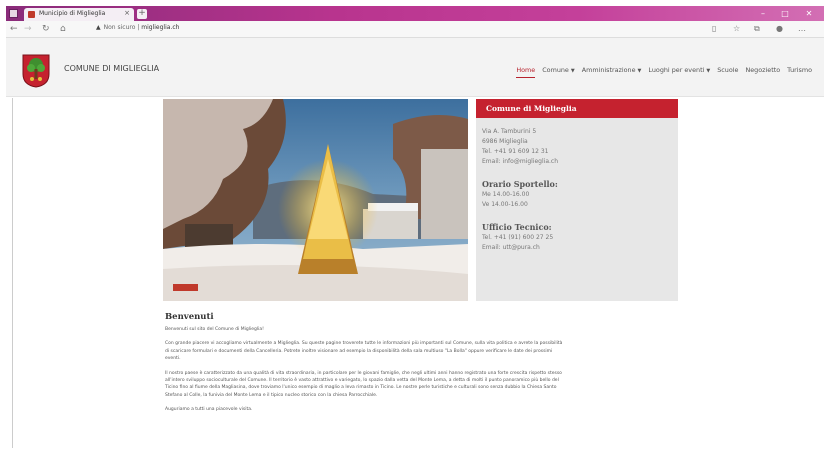 Image resolution: width=830 pixels, height=450 pixels. What do you see at coordinates (779, 29) in the screenshot?
I see `profile-icon: ●` at bounding box center [779, 29].